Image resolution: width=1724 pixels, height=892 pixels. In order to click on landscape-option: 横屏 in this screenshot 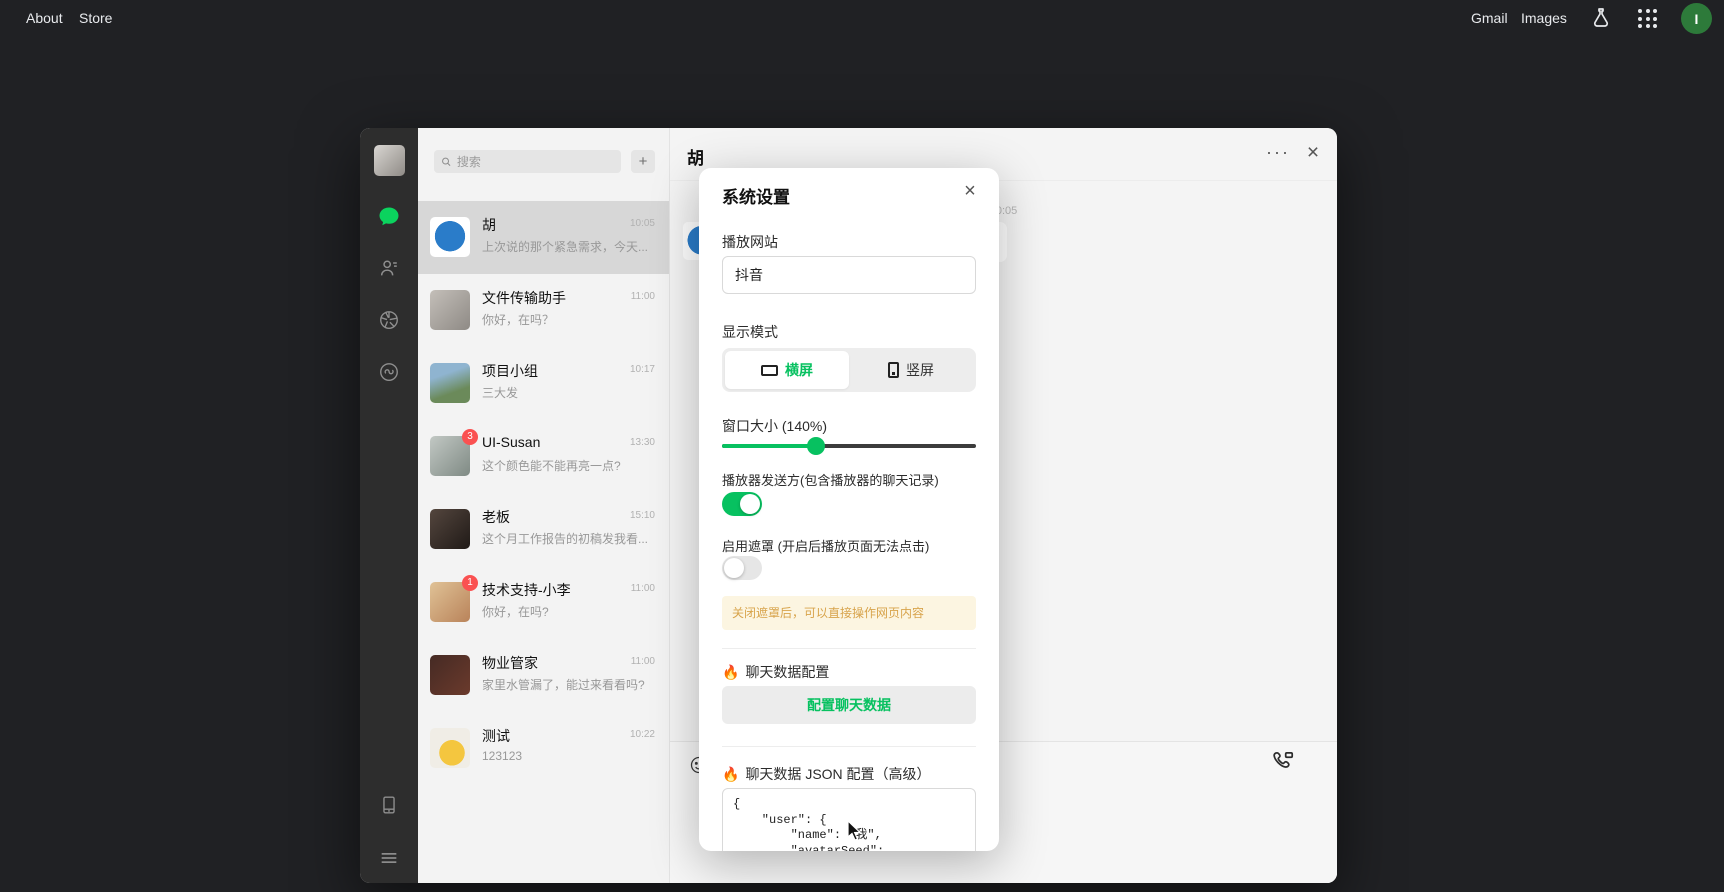, I will do `click(787, 370)`.